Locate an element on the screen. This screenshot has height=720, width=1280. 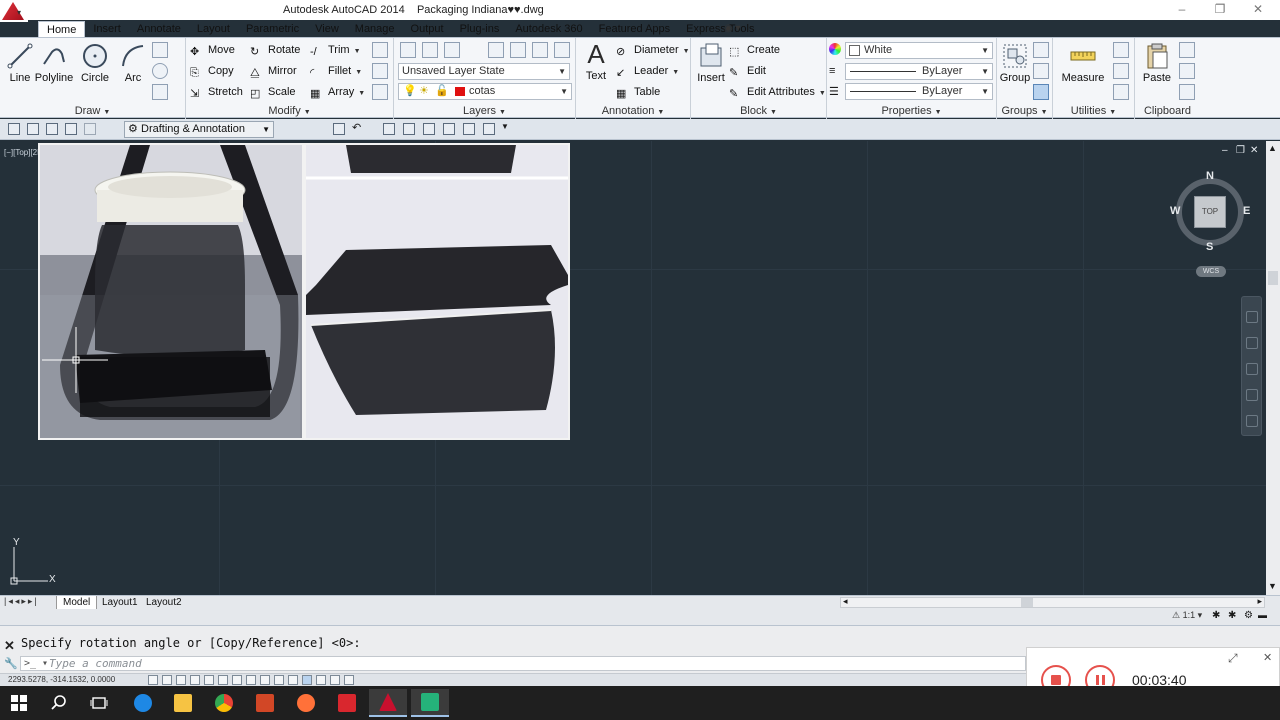
rectangle-icon is located at coordinates (160, 50).